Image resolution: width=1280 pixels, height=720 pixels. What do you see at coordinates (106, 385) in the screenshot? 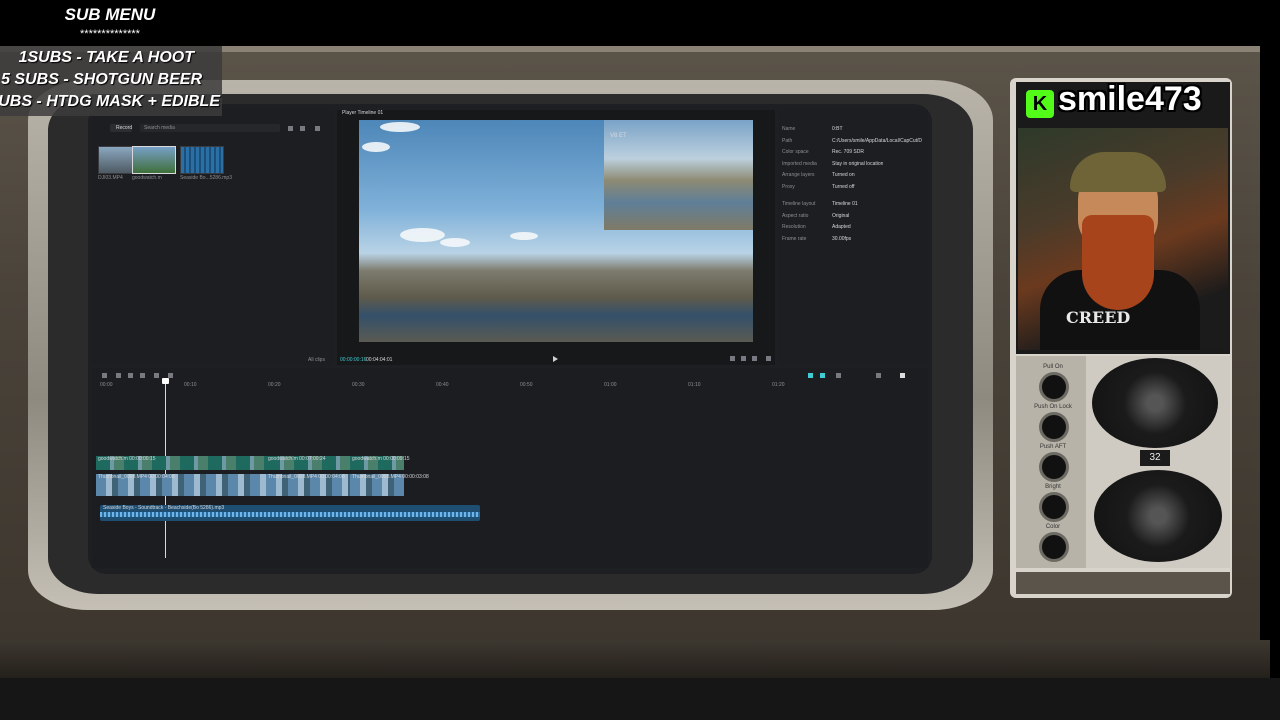
I see `ruler-tick: 00:00` at bounding box center [106, 385].